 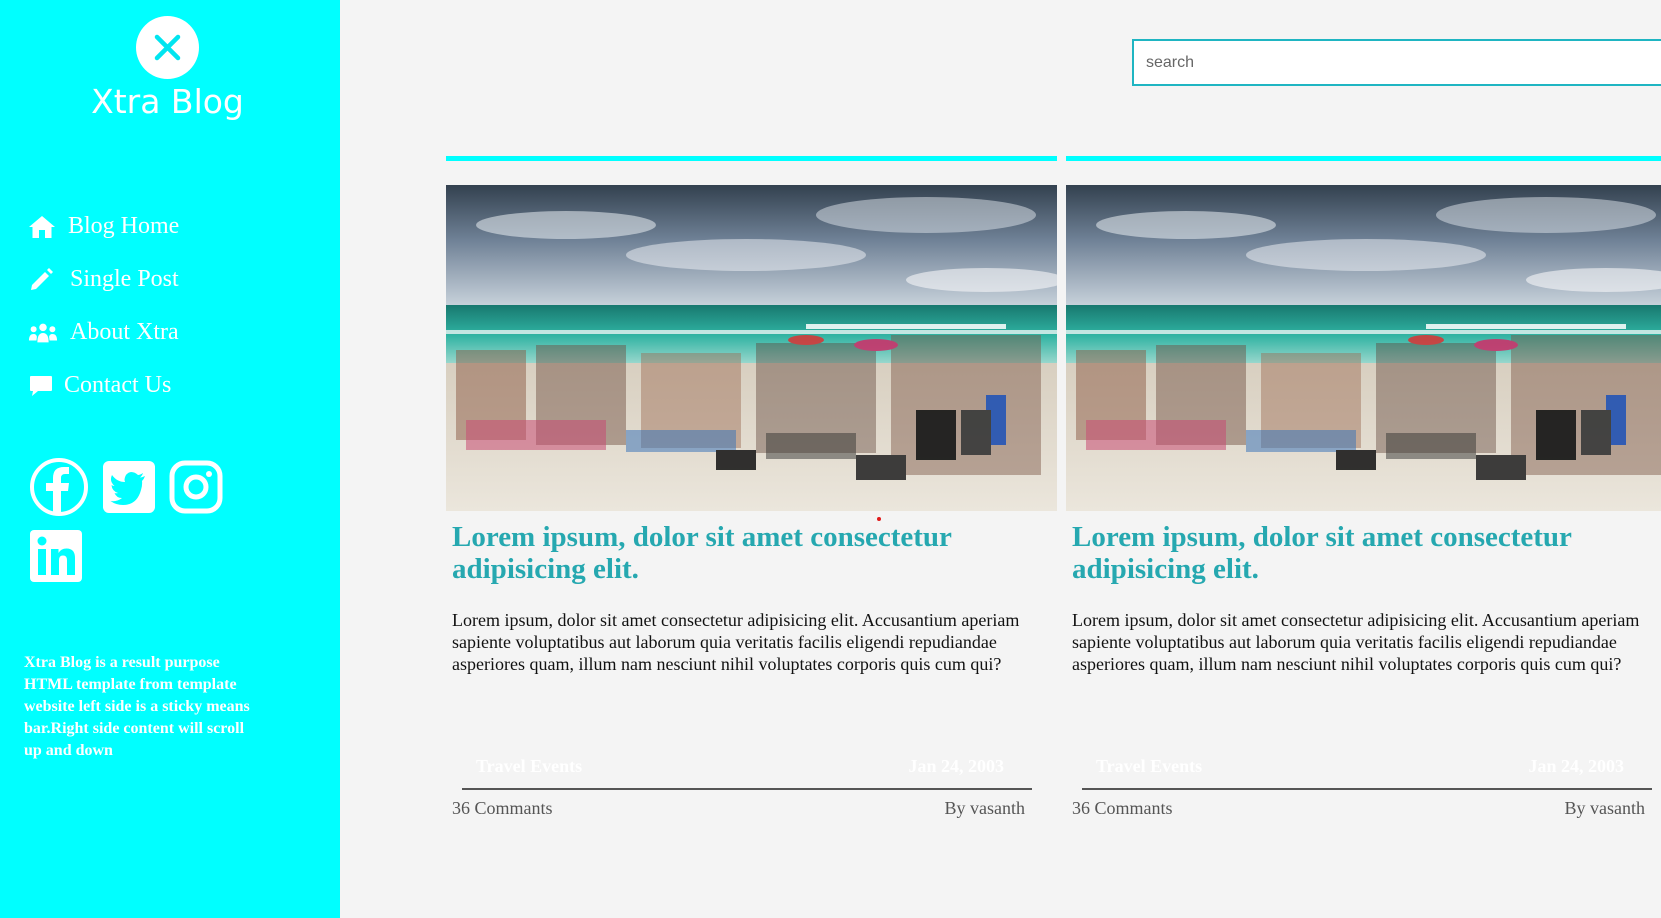 What do you see at coordinates (56, 556) in the screenshot?
I see `linkedin-icon` at bounding box center [56, 556].